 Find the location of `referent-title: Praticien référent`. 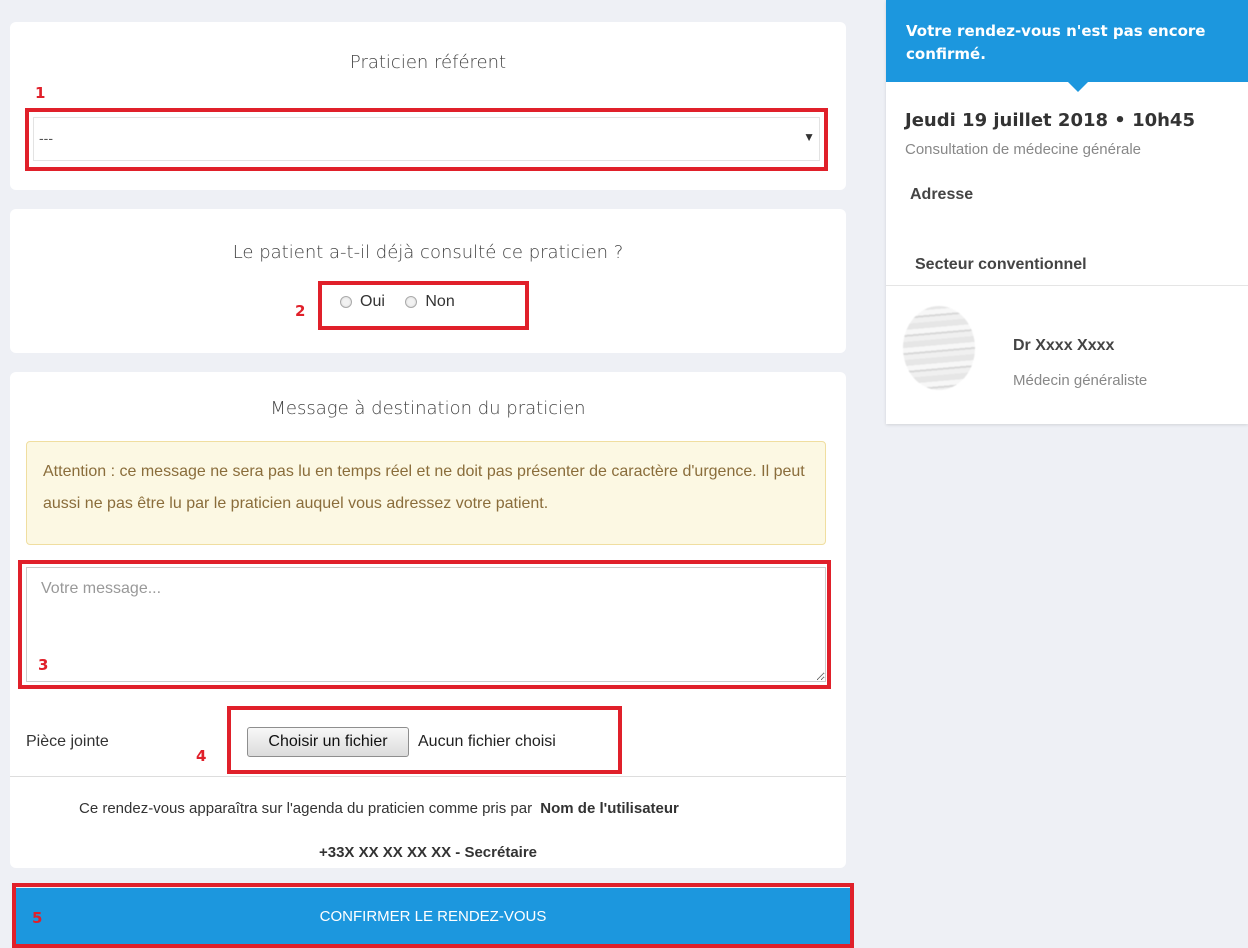

referent-title: Praticien référent is located at coordinates (428, 62).